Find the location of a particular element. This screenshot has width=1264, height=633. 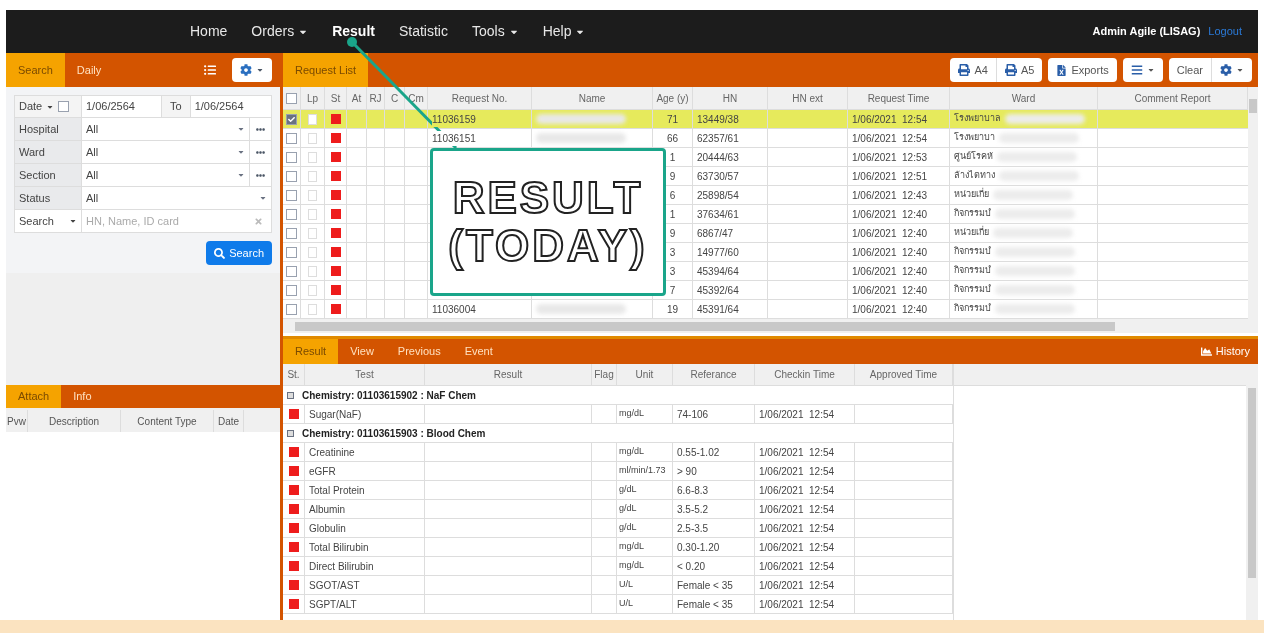

nav-link: Home is located at coordinates (209, 31).